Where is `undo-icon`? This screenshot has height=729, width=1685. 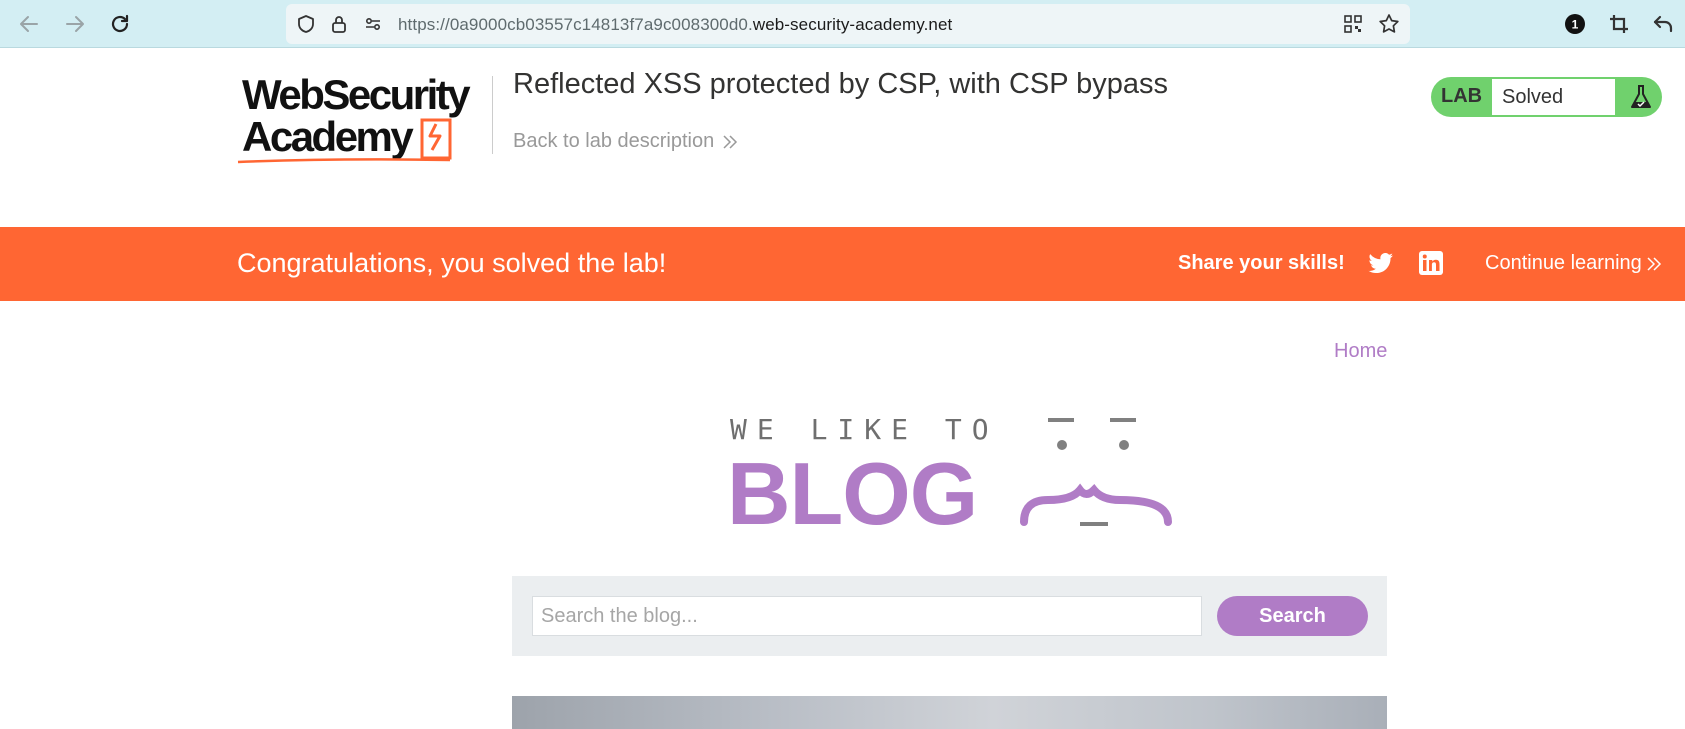
undo-icon is located at coordinates (1663, 24).